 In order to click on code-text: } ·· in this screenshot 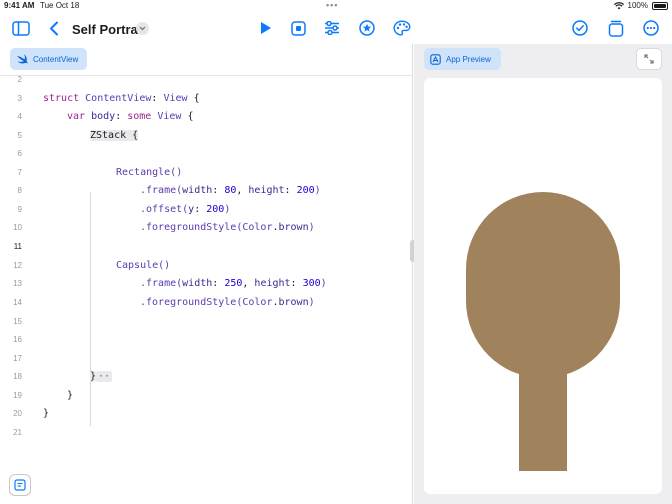, I will do `click(101, 376)`.